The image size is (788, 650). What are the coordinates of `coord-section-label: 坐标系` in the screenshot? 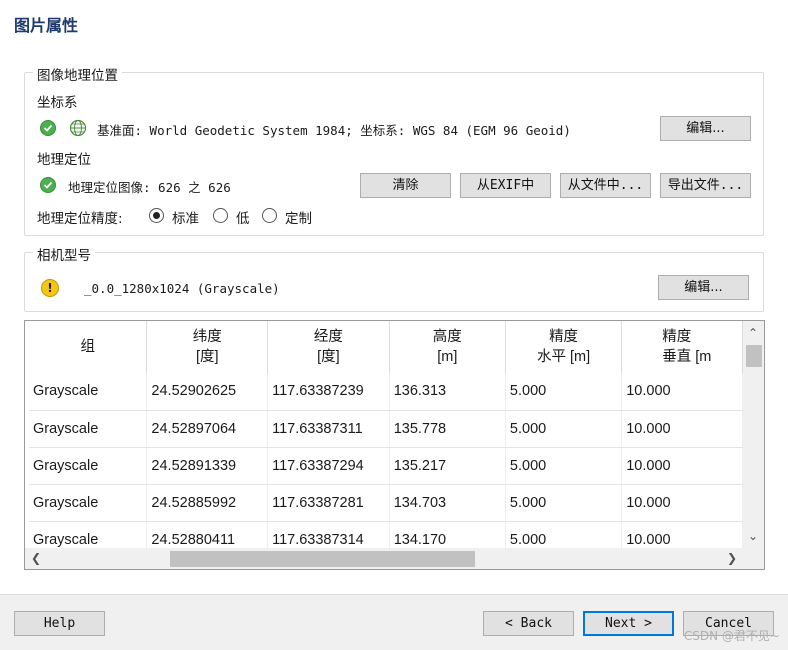 It's located at (57, 103).